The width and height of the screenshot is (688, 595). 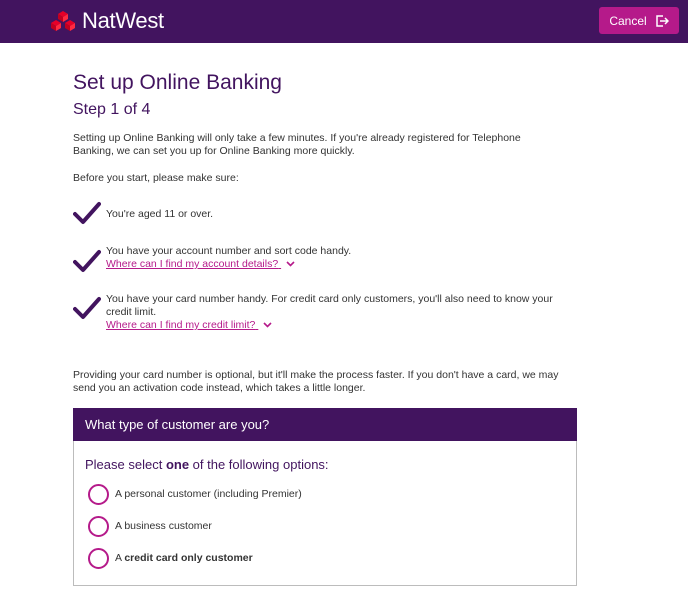 I want to click on option-label-text: A business customer, so click(x=163, y=526).